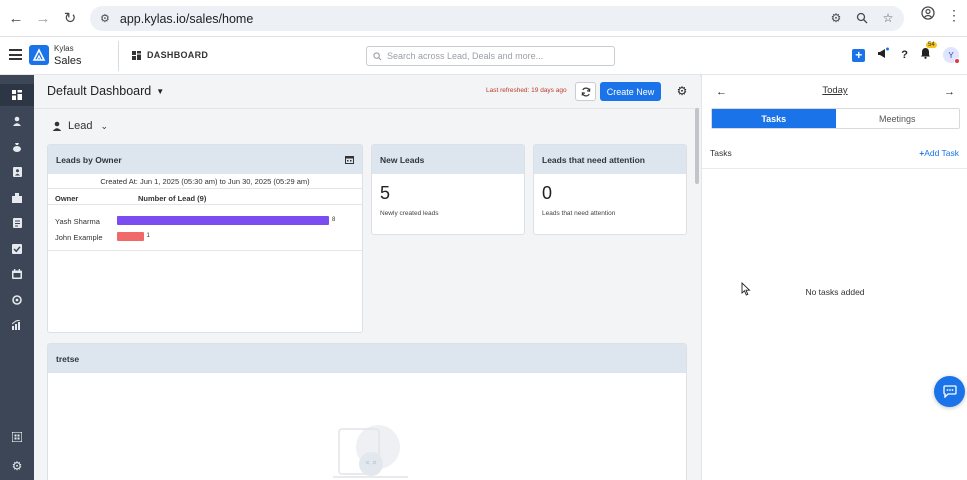 The height and width of the screenshot is (480, 967). I want to click on section-title: DASHBOARD, so click(170, 55).